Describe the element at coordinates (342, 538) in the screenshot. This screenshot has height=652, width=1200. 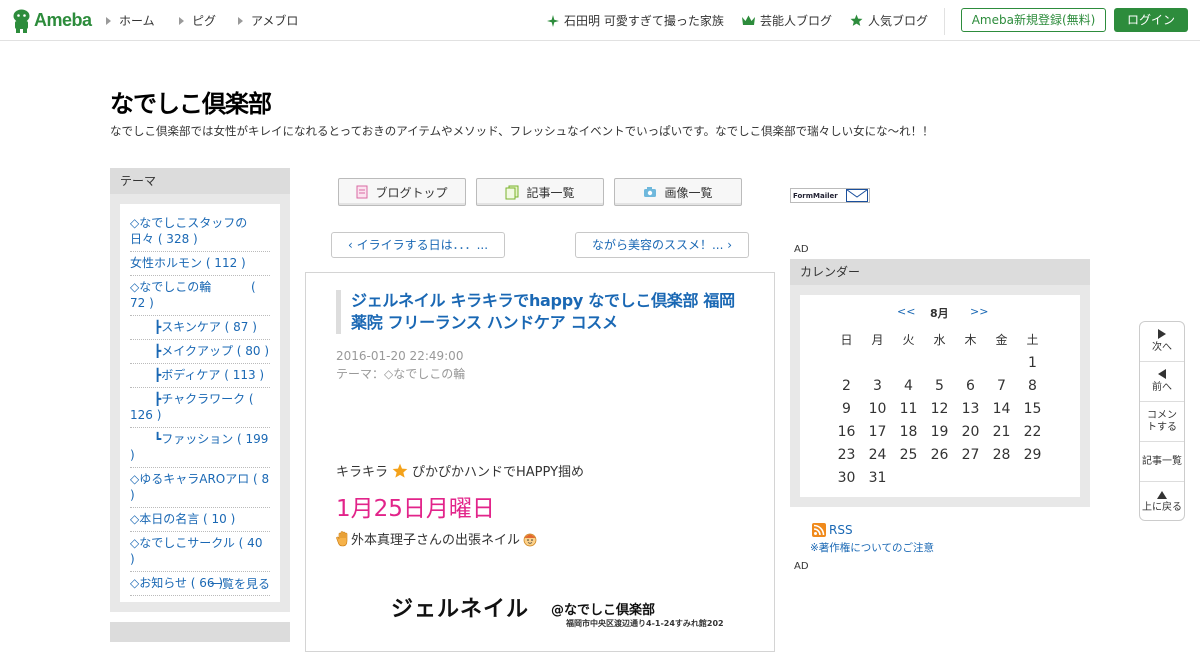
I see `hand-emoji-icon` at that location.